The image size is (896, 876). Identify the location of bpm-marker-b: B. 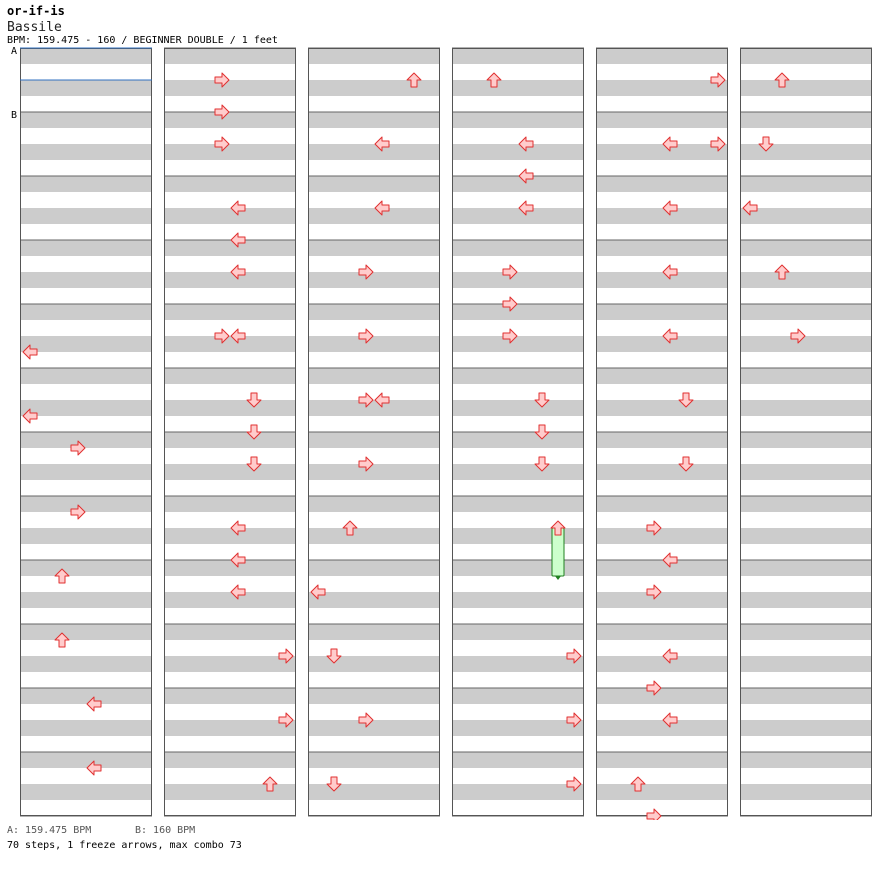
(14, 115).